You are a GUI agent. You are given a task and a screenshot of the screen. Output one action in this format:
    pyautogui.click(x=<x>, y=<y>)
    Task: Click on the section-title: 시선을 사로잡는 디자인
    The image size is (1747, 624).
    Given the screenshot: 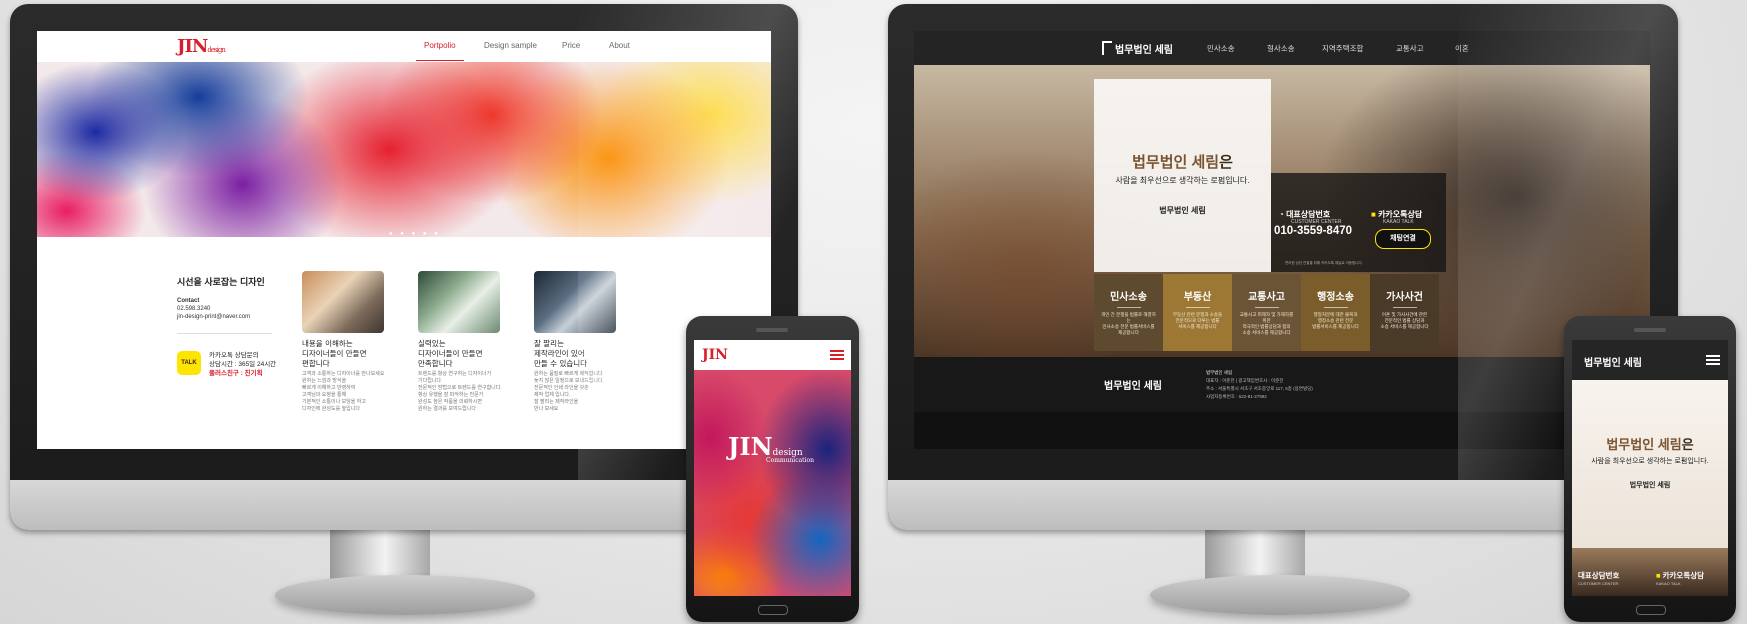 What is the action you would take?
    pyautogui.click(x=221, y=282)
    